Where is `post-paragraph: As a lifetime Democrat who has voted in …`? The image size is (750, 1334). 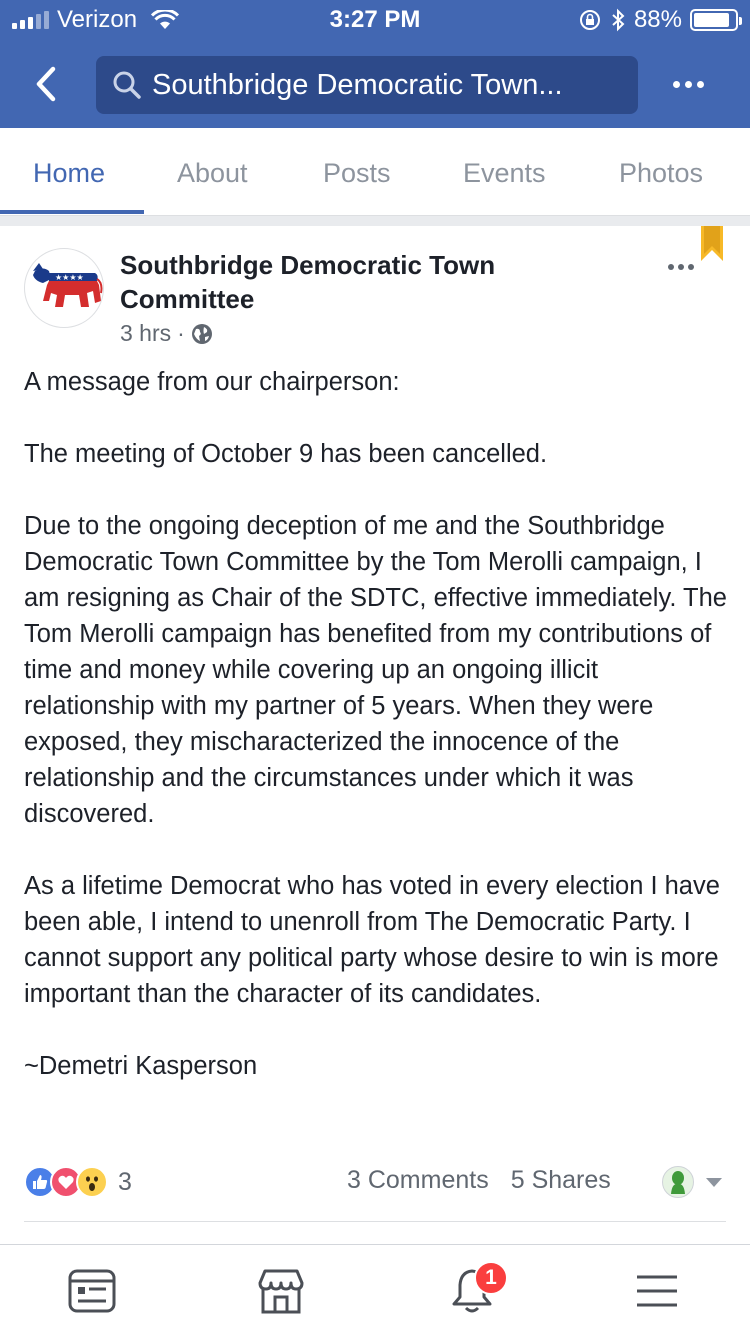 post-paragraph: As a lifetime Democrat who has voted in … is located at coordinates (372, 940).